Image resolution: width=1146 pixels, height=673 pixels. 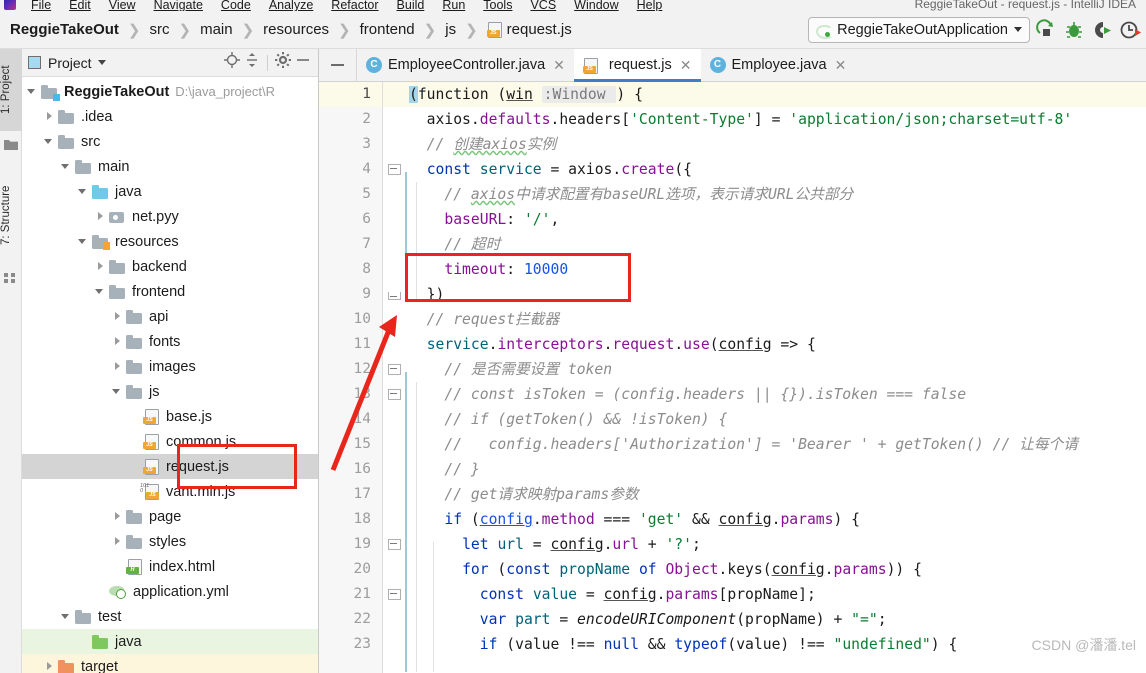 What do you see at coordinates (170, 166) in the screenshot?
I see `tree-row-main: main` at bounding box center [170, 166].